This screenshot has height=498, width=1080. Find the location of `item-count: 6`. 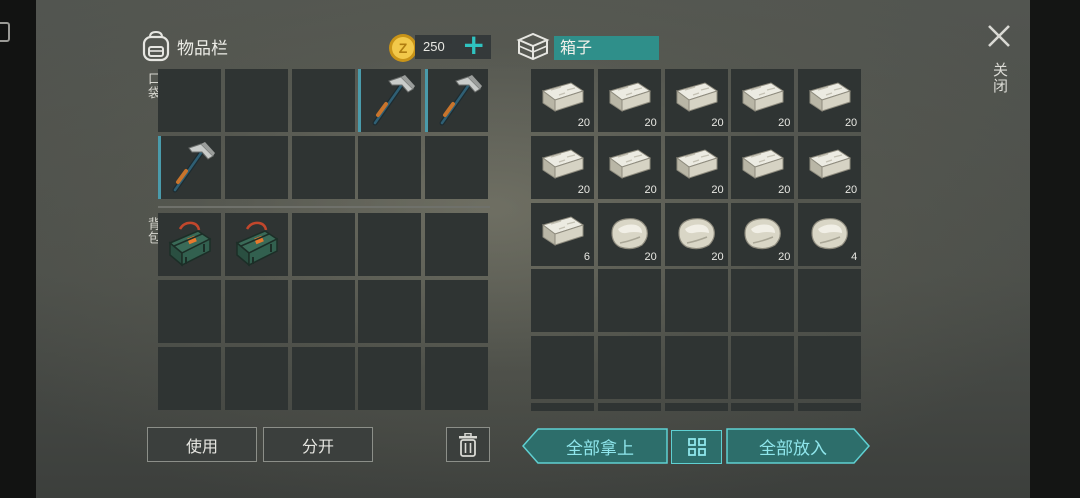

item-count: 6 is located at coordinates (586, 256).